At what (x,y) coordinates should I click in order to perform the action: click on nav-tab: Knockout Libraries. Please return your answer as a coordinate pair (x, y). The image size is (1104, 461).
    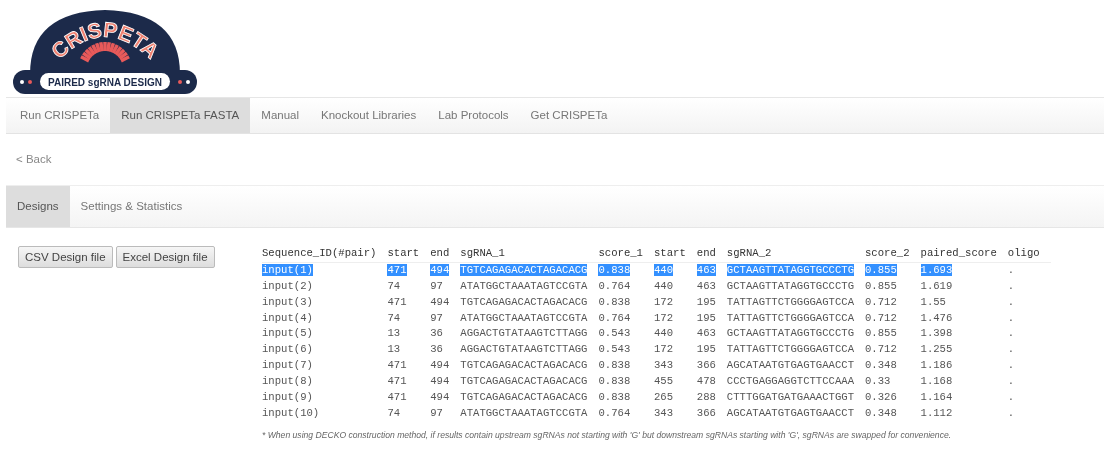
    Looking at the image, I should click on (369, 115).